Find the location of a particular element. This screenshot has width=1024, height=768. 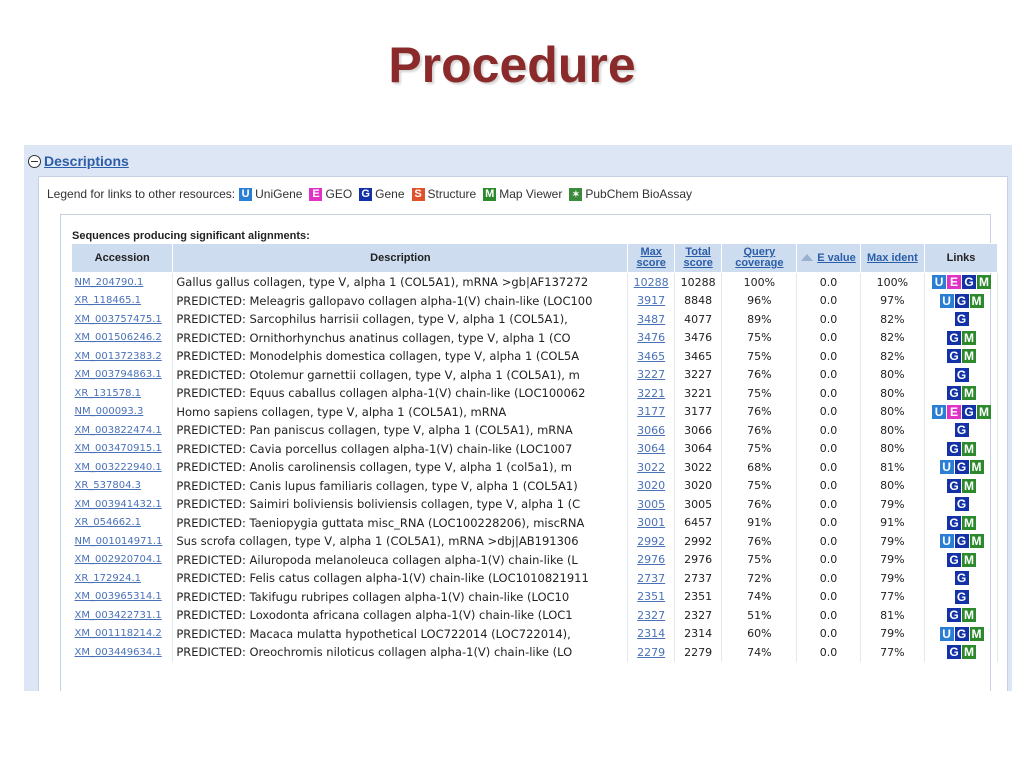

accession-link: XM_003222940.1 is located at coordinates (122, 467).